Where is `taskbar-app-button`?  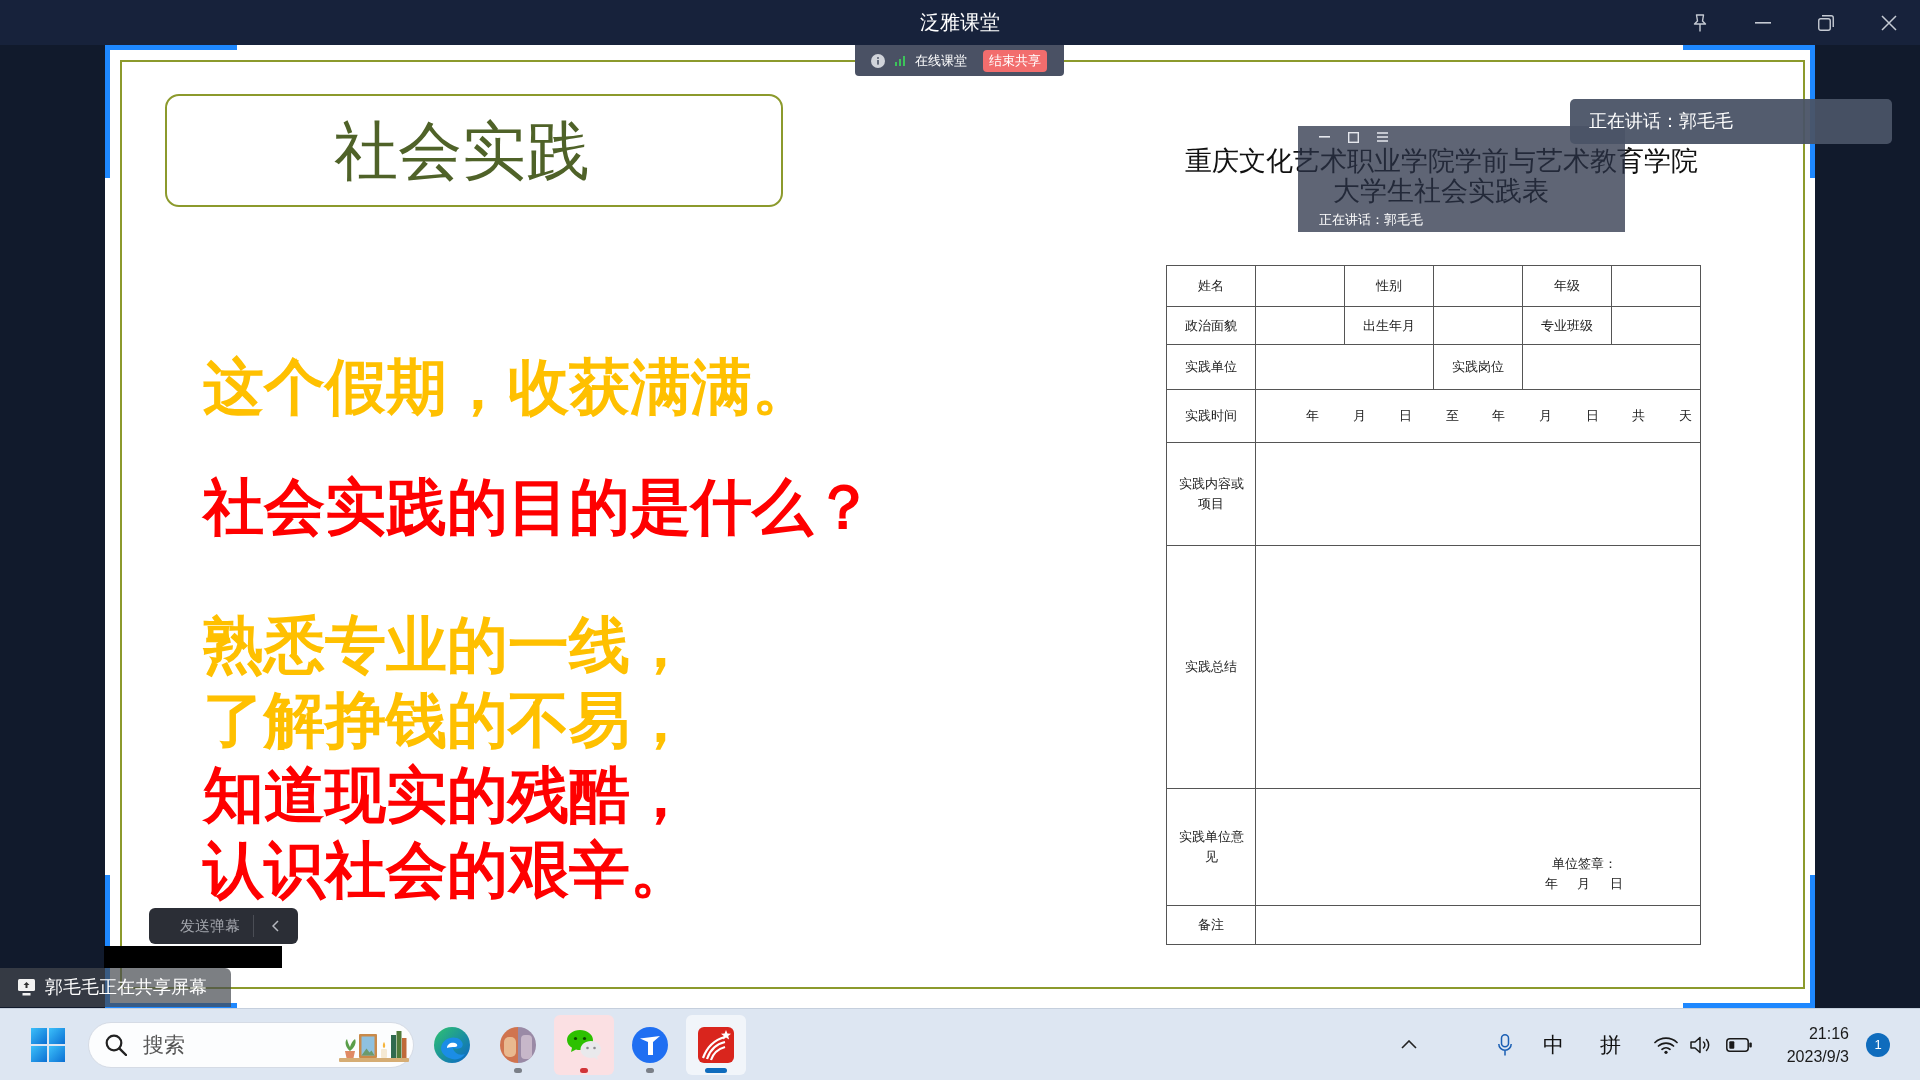 taskbar-app-button is located at coordinates (716, 1044).